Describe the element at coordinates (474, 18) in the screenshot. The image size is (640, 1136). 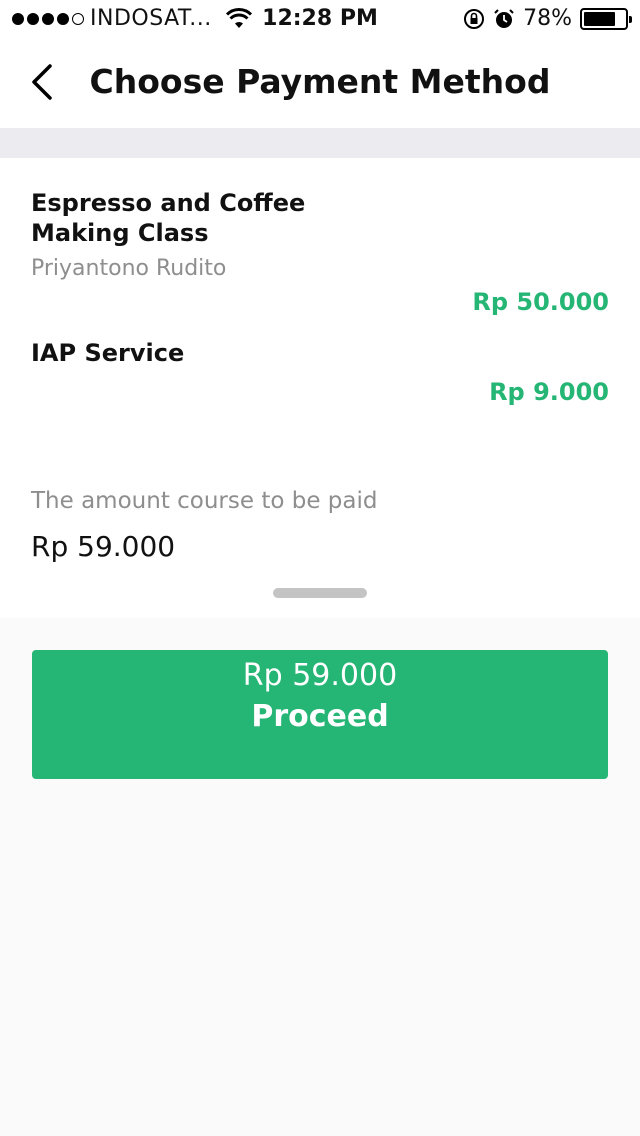
I see `rotation-lock-icon` at that location.